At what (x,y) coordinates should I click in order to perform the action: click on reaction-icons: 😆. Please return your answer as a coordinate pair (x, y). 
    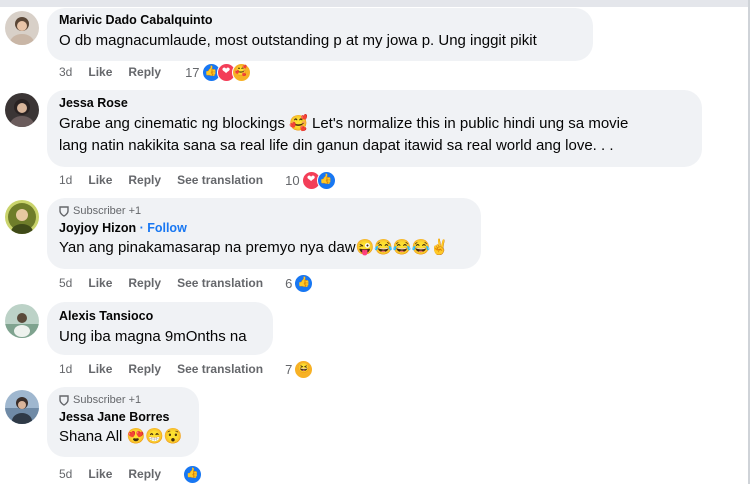
    Looking at the image, I should click on (304, 369).